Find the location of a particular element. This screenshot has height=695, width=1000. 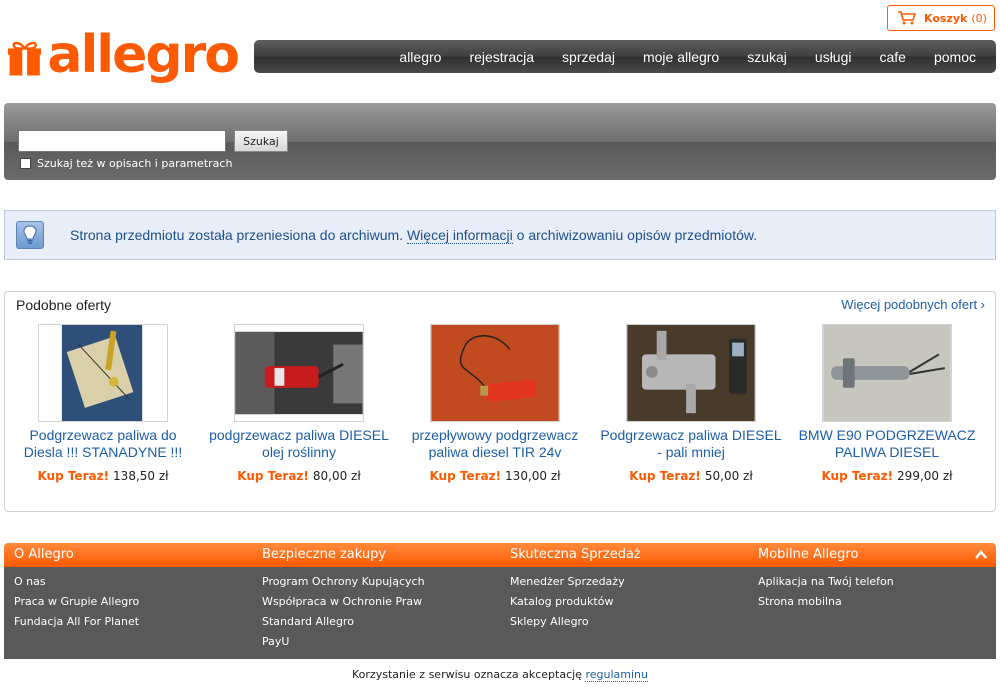

nav-pomoc: pomoc is located at coordinates (955, 57).